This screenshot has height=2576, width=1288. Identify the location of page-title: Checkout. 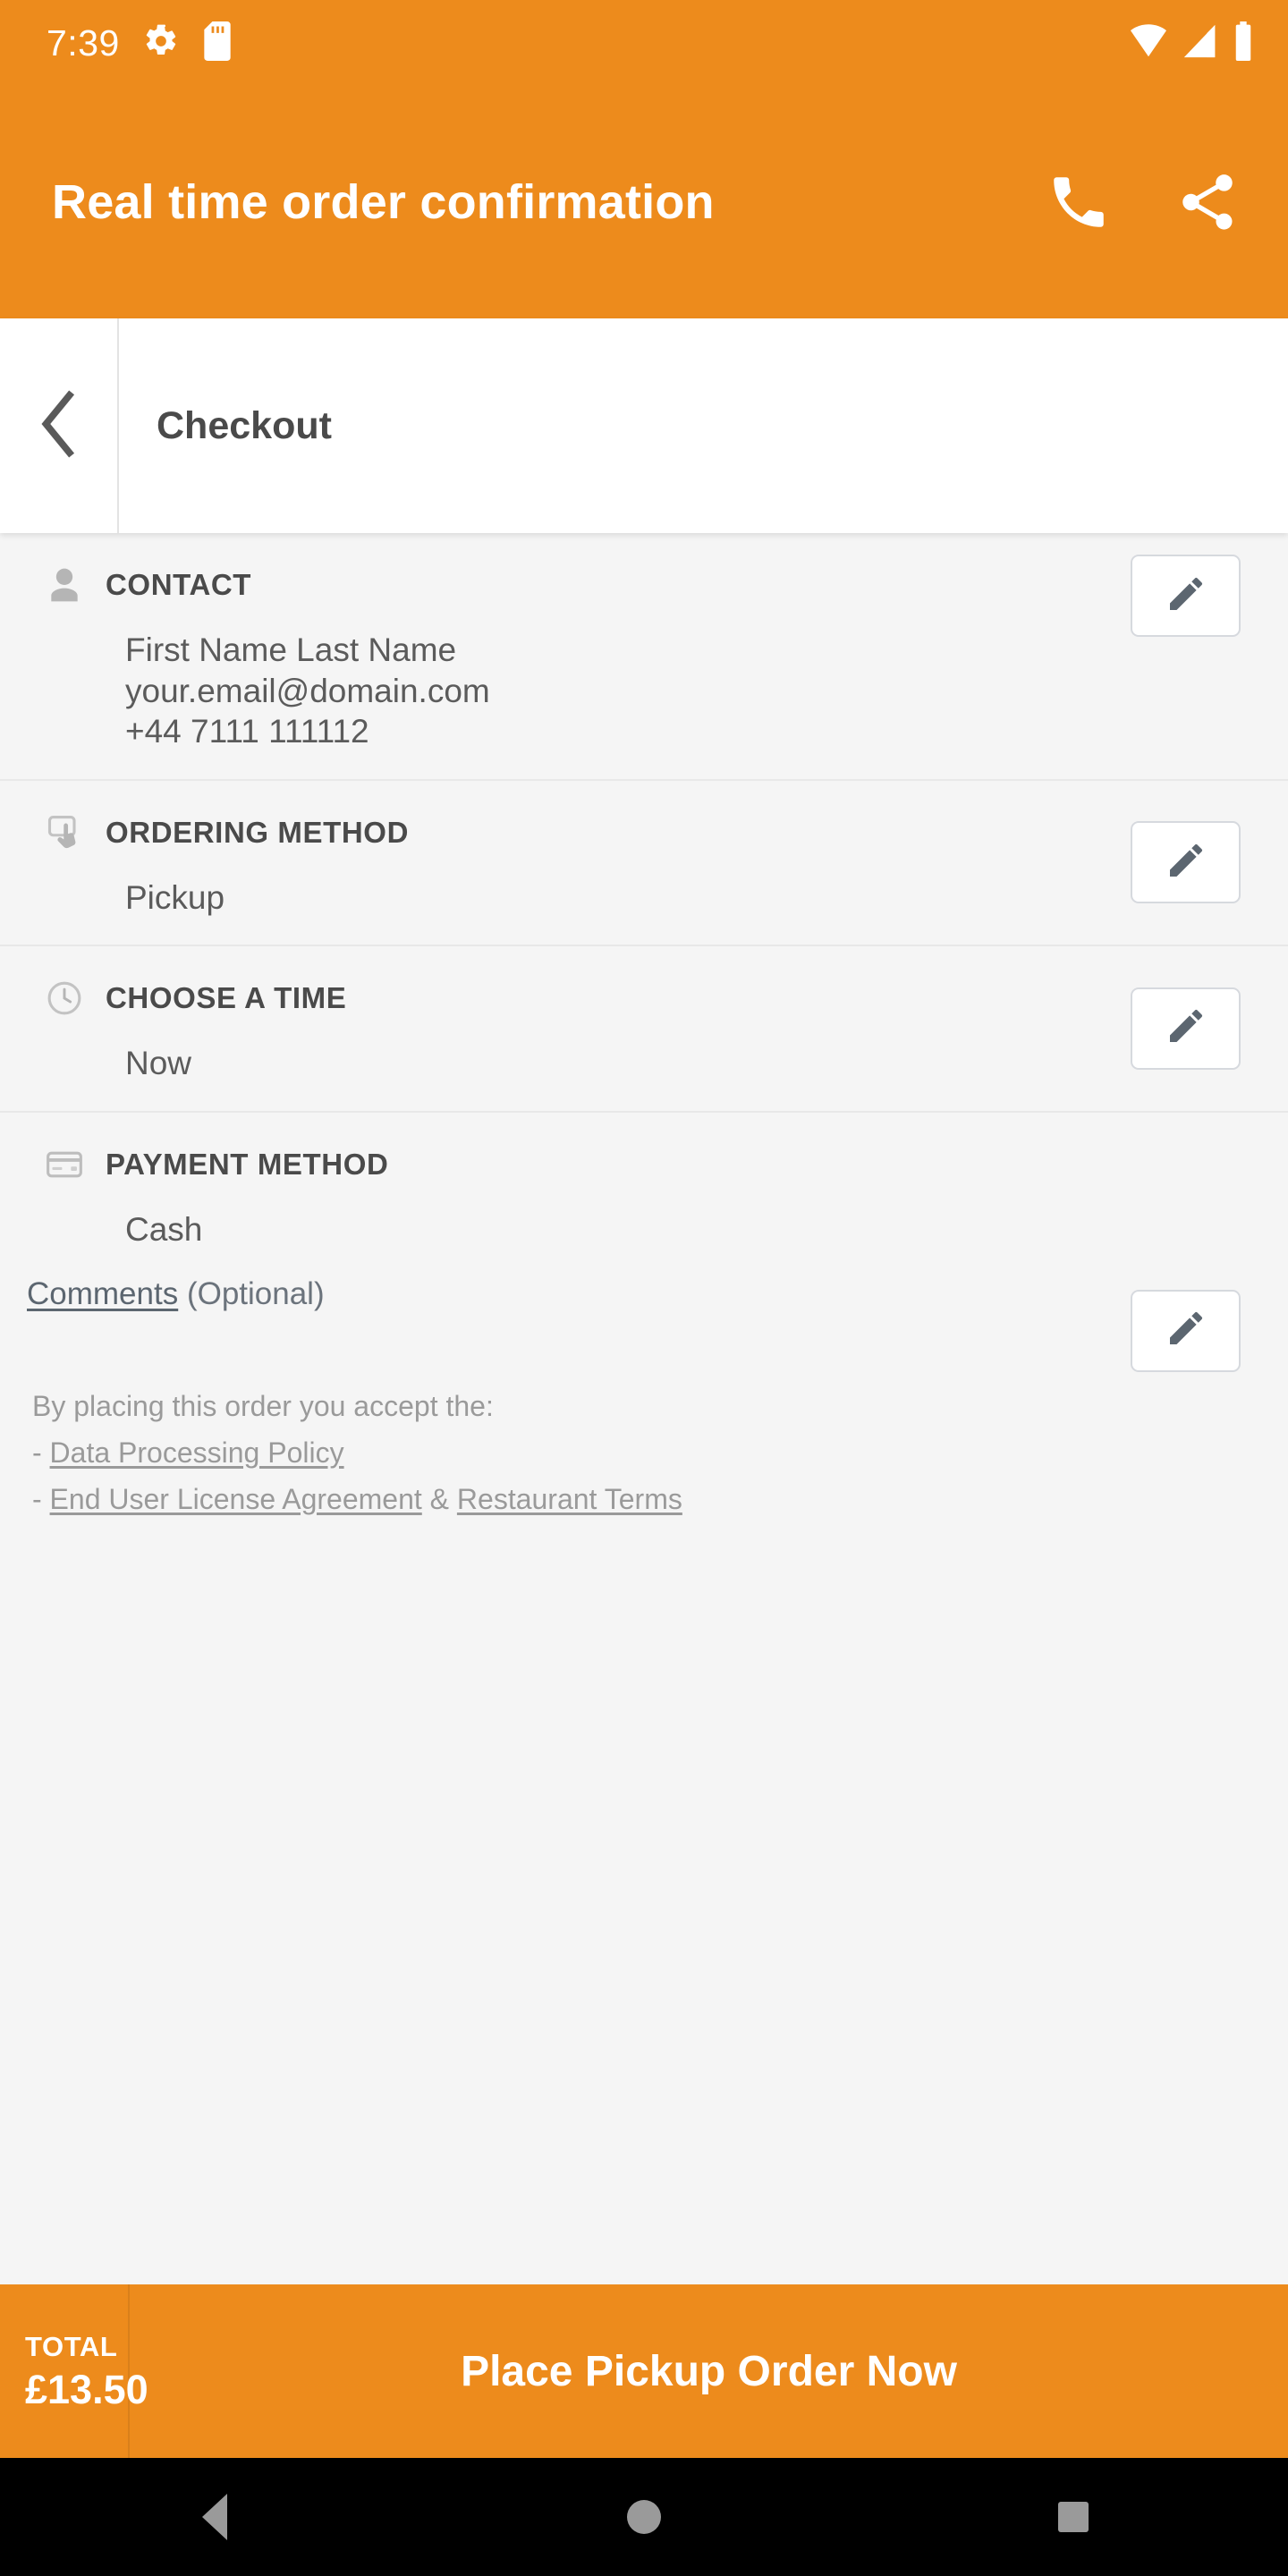
(244, 425).